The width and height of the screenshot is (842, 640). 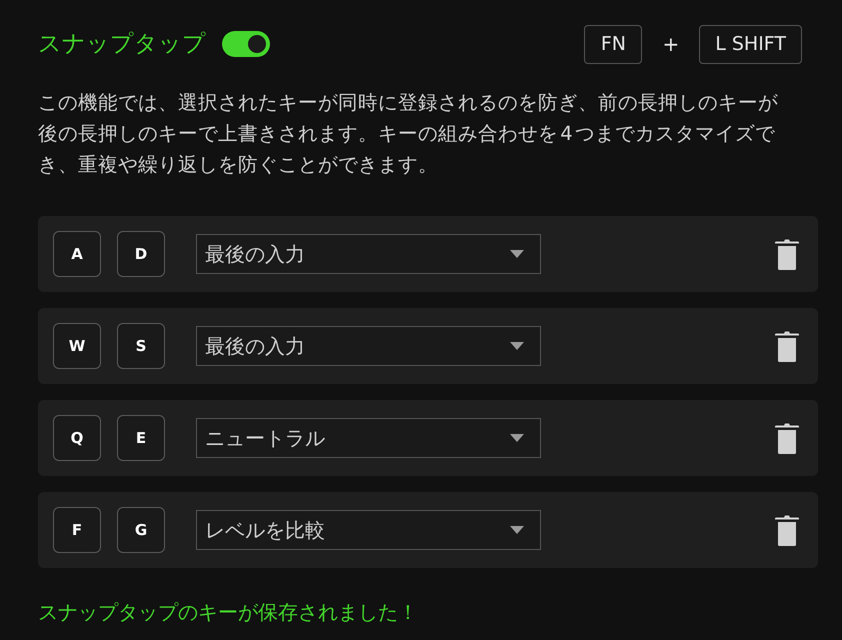 I want to click on keycap: A, so click(x=77, y=254).